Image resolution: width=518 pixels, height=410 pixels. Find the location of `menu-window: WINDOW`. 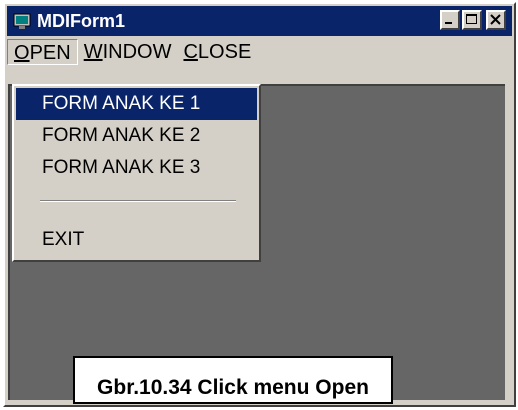

menu-window: WINDOW is located at coordinates (128, 52).